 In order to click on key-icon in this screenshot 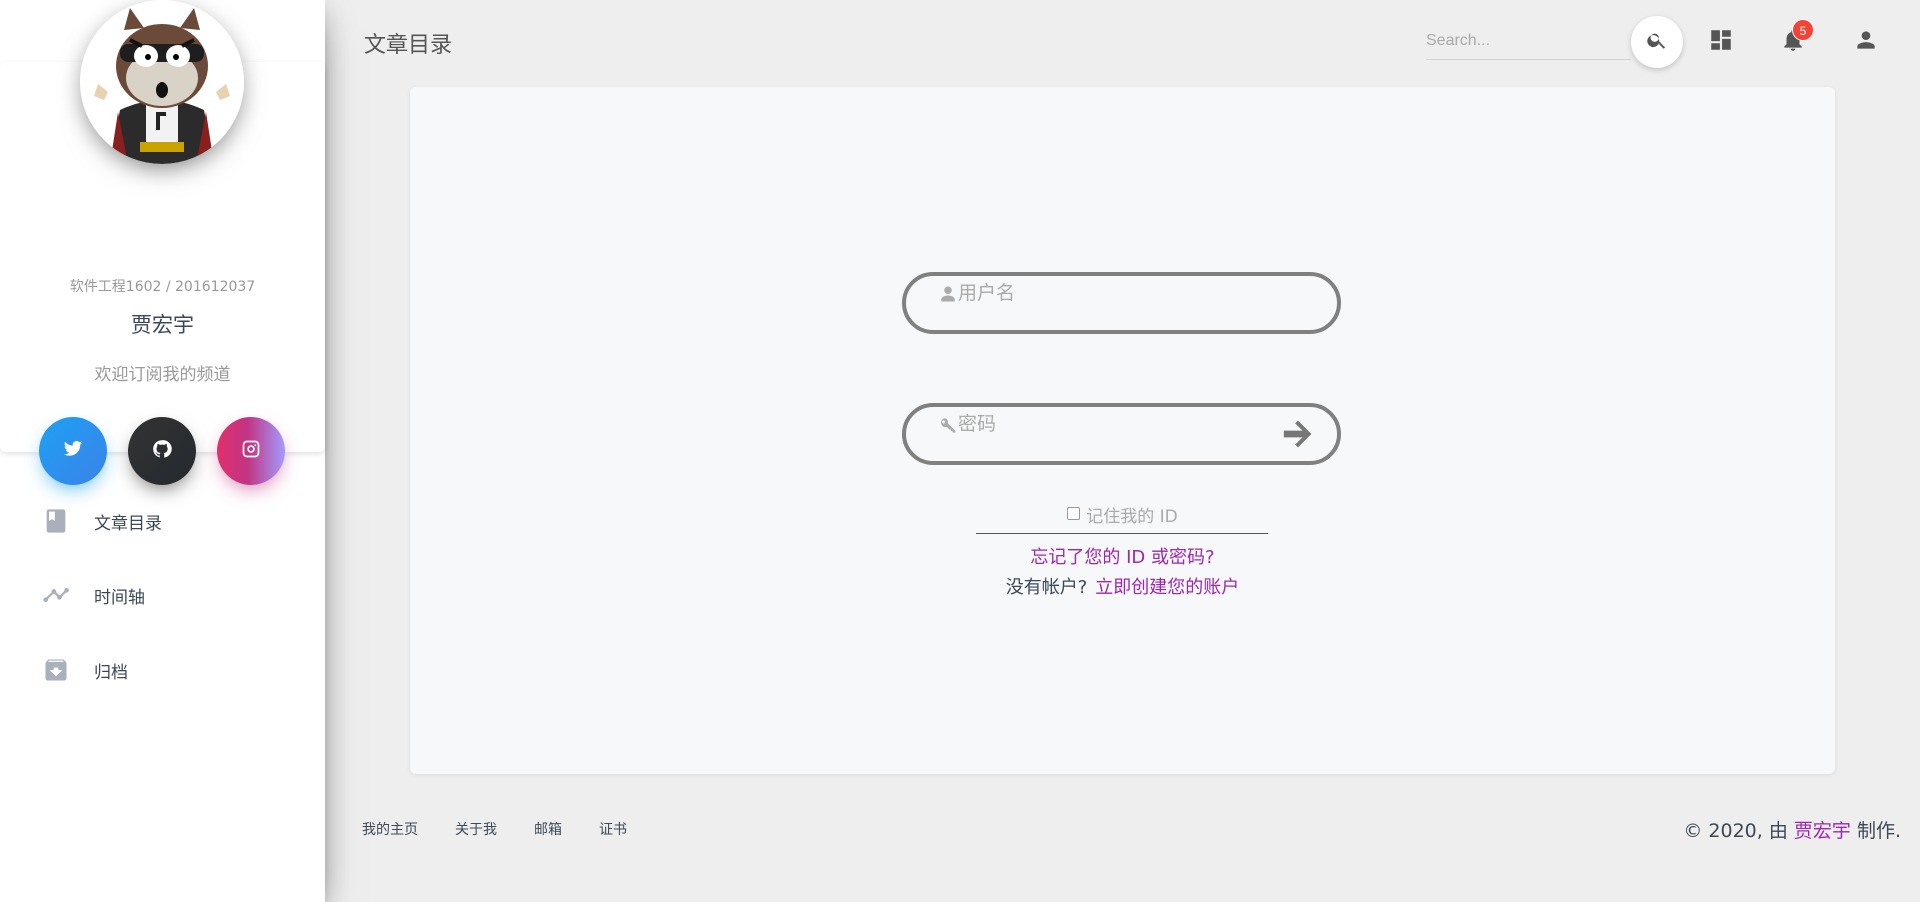, I will do `click(948, 425)`.